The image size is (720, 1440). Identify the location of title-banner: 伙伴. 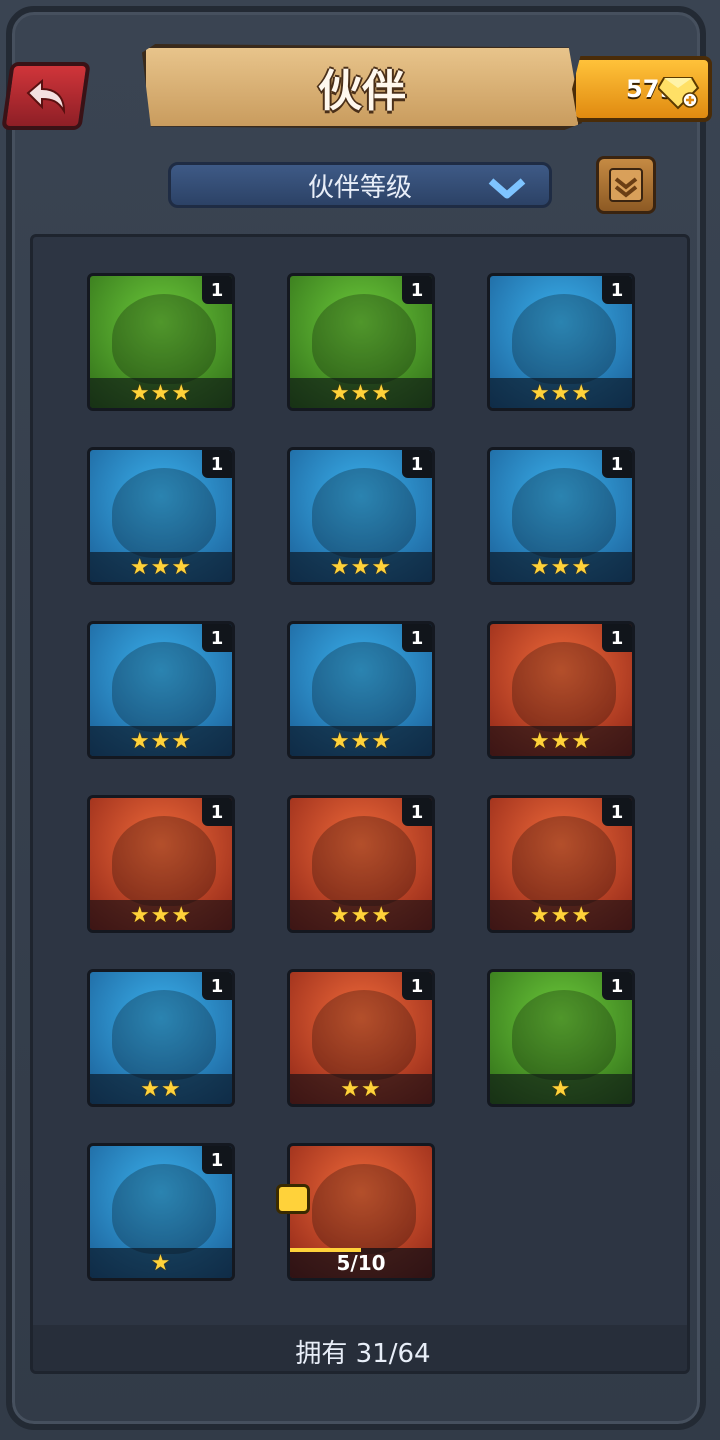
(362, 87).